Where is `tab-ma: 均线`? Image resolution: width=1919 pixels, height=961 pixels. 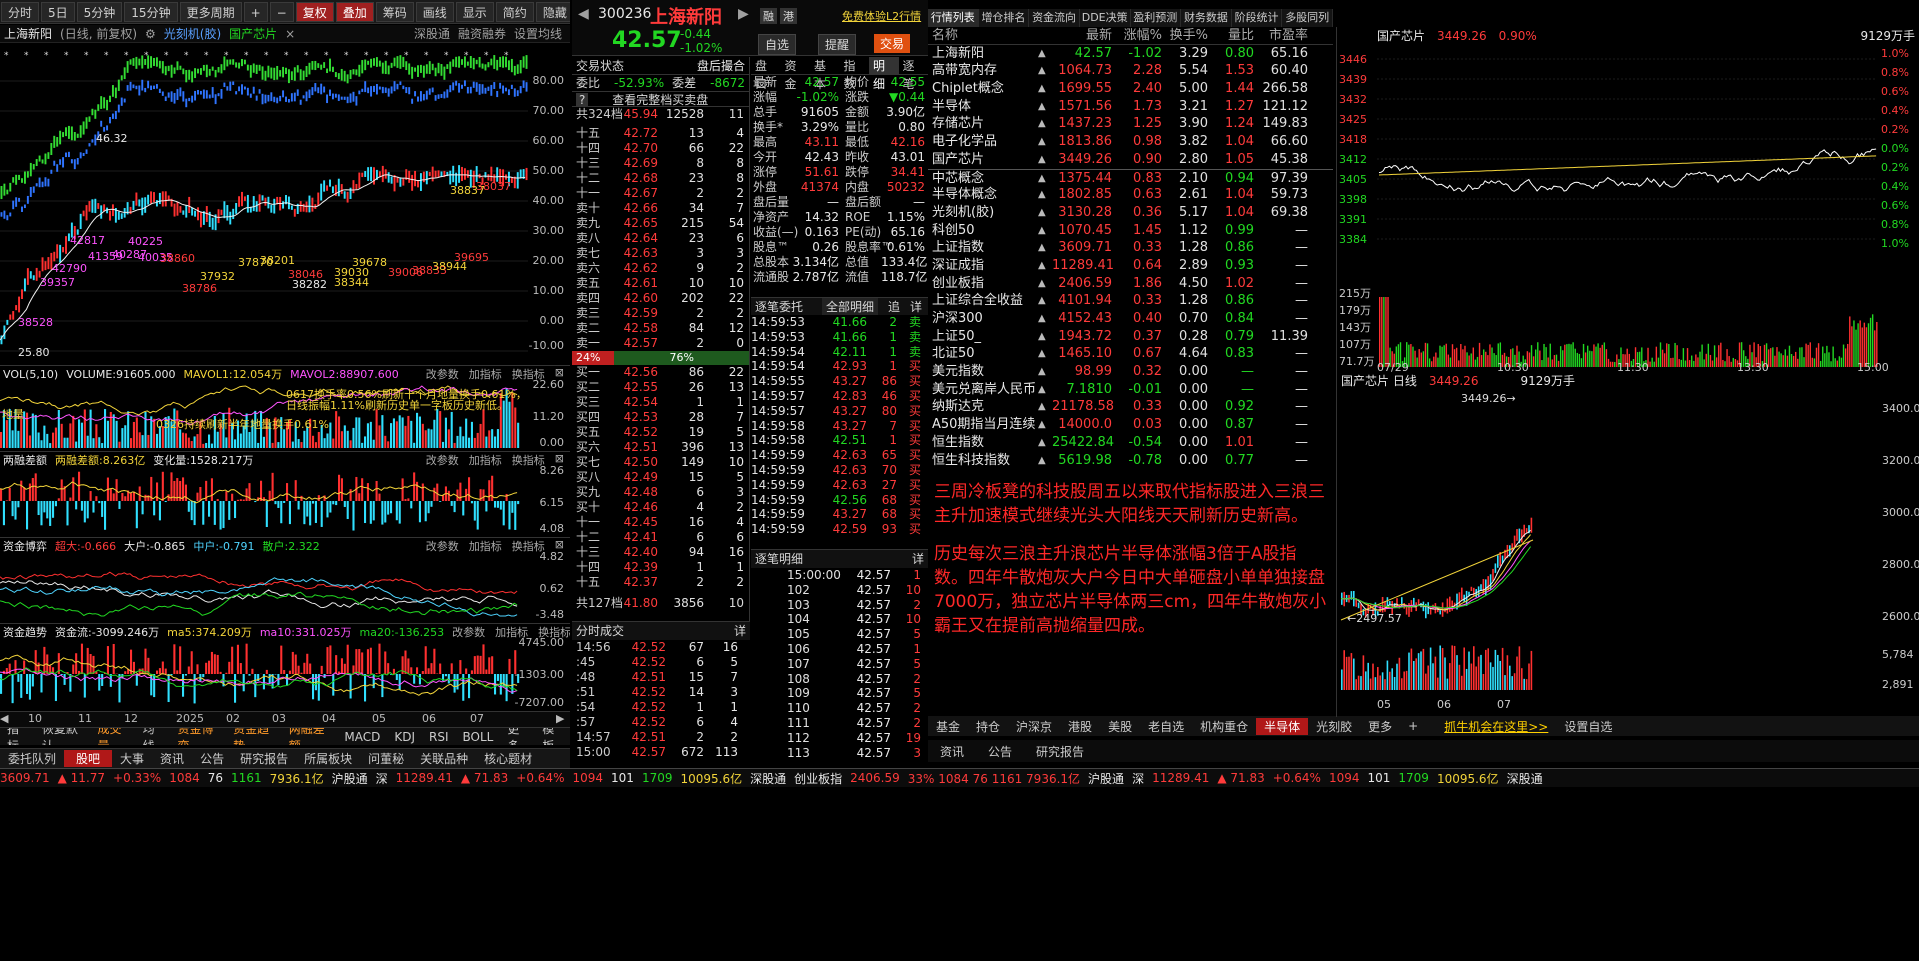 tab-ma: 均线 is located at coordinates (153, 736).